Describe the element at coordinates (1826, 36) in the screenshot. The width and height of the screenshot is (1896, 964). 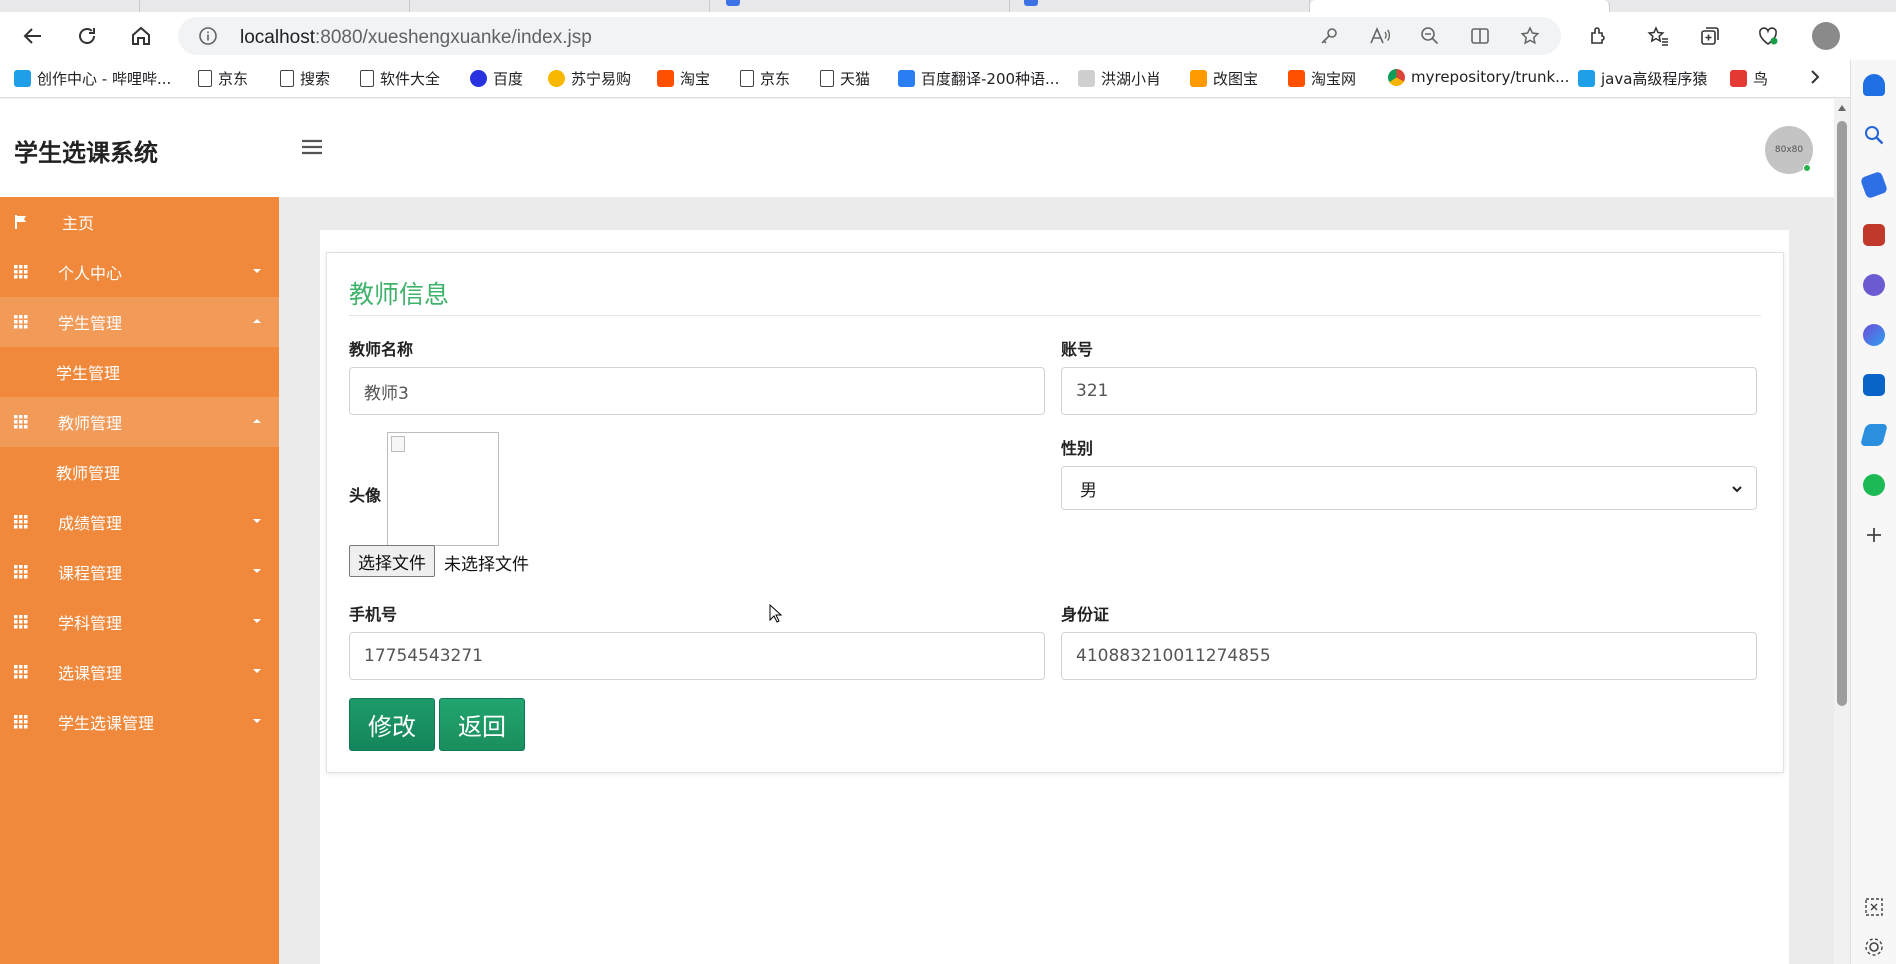
I see `profile-avatar` at that location.